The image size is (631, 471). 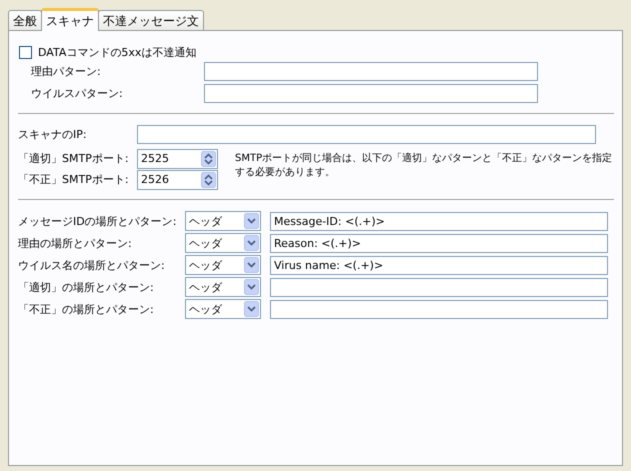 I want to click on tab: 不達メッセージ文, so click(x=151, y=20).